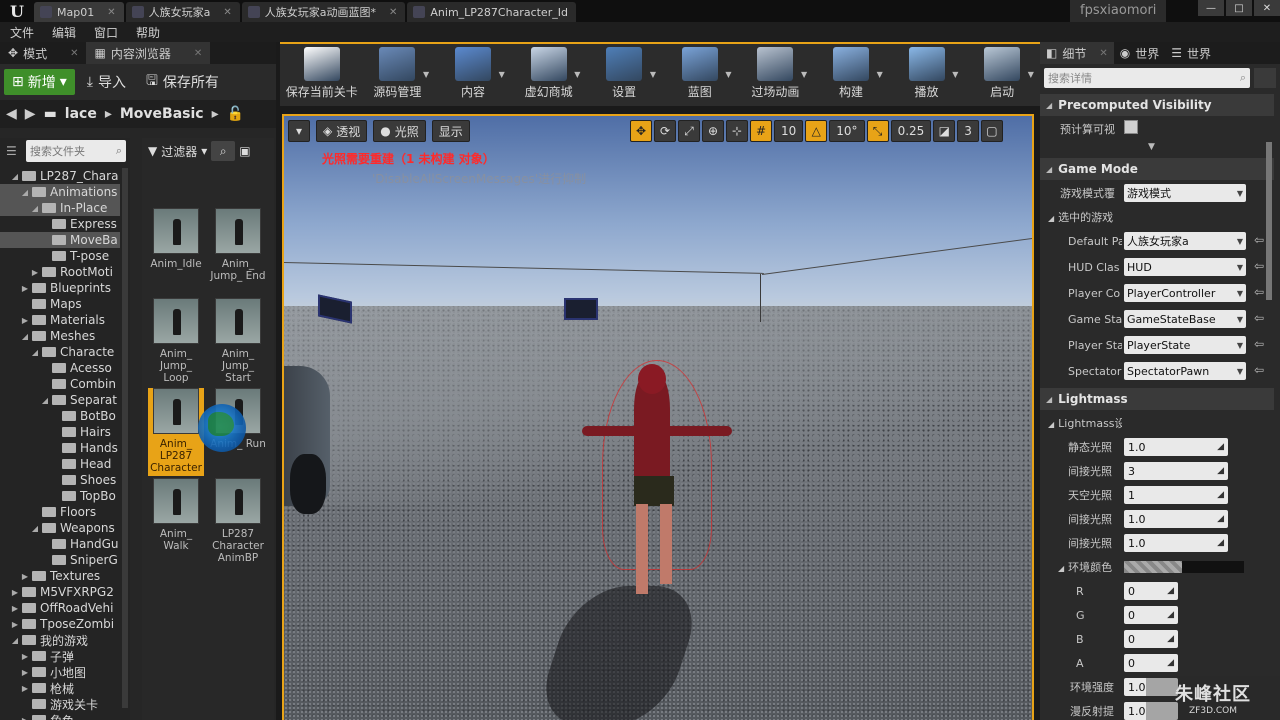 This screenshot has height=720, width=1280. What do you see at coordinates (223, 151) in the screenshot?
I see `search-icon: ⌕` at bounding box center [223, 151].